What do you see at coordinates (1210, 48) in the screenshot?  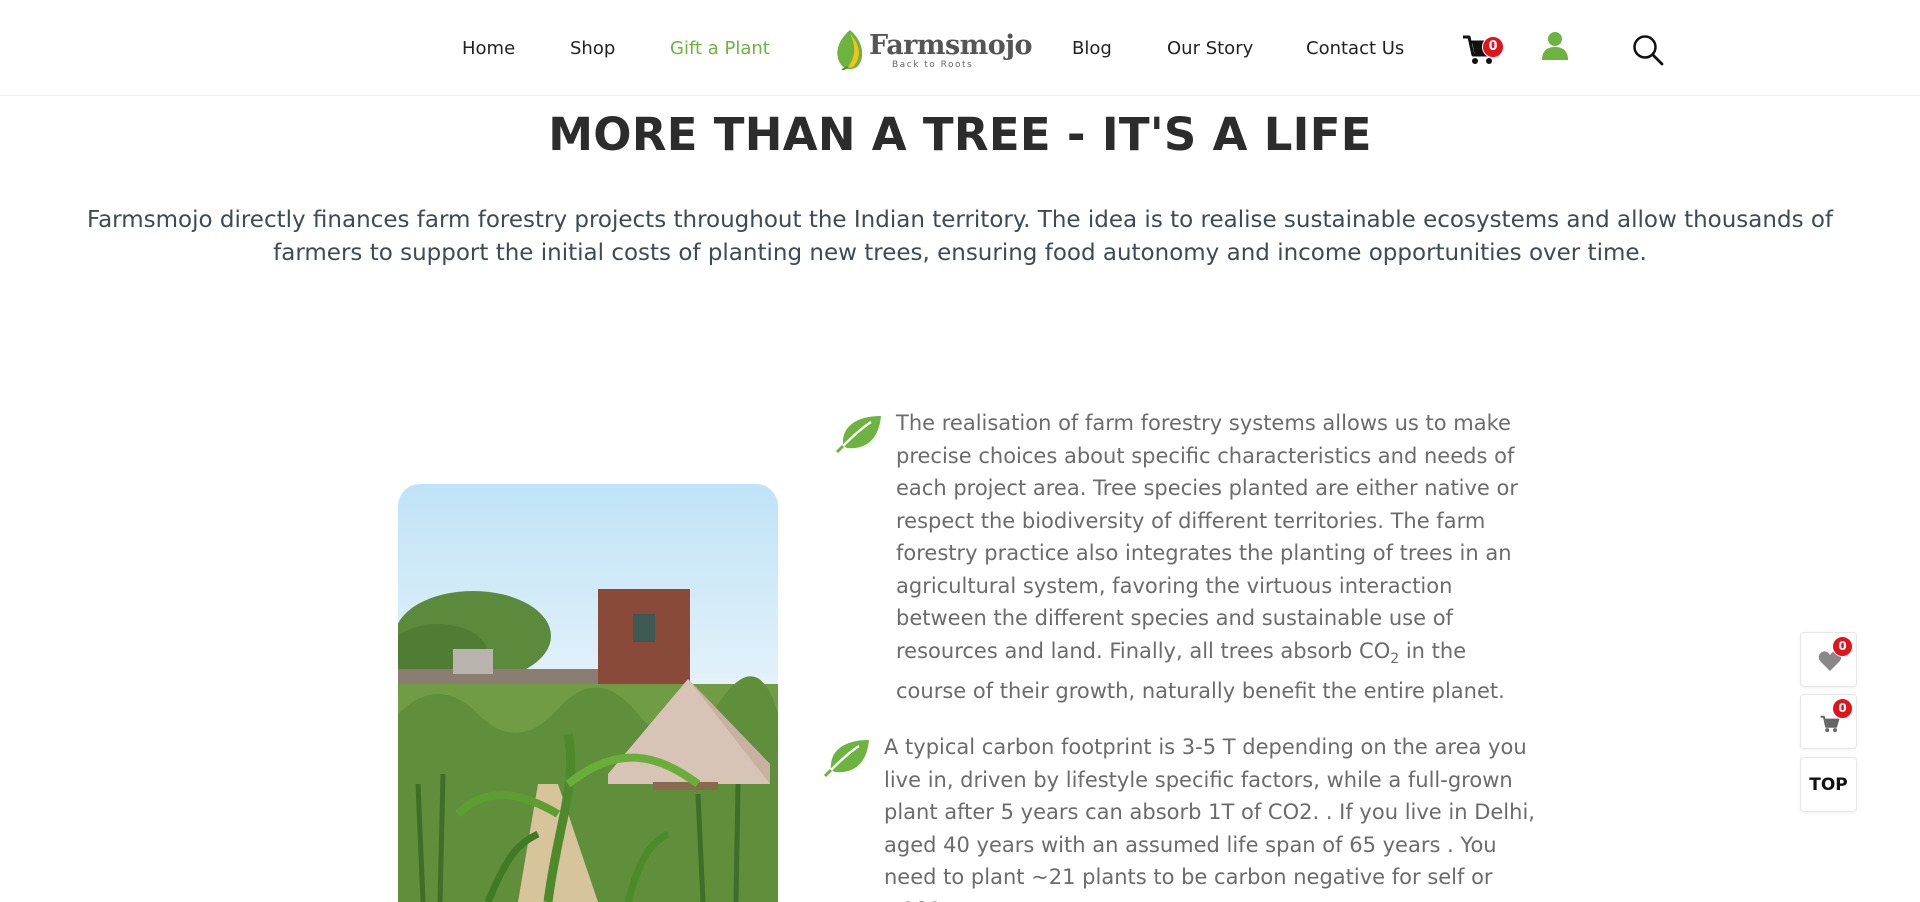 I see `nav-our-story: Our Story` at bounding box center [1210, 48].